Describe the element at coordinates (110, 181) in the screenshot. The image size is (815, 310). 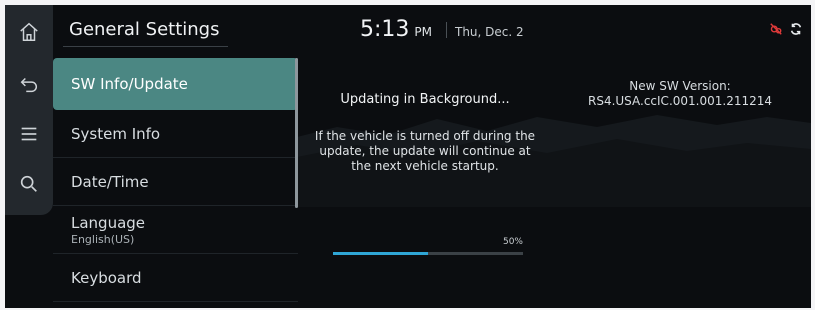
I see `menu-item-label: Date/Time` at that location.